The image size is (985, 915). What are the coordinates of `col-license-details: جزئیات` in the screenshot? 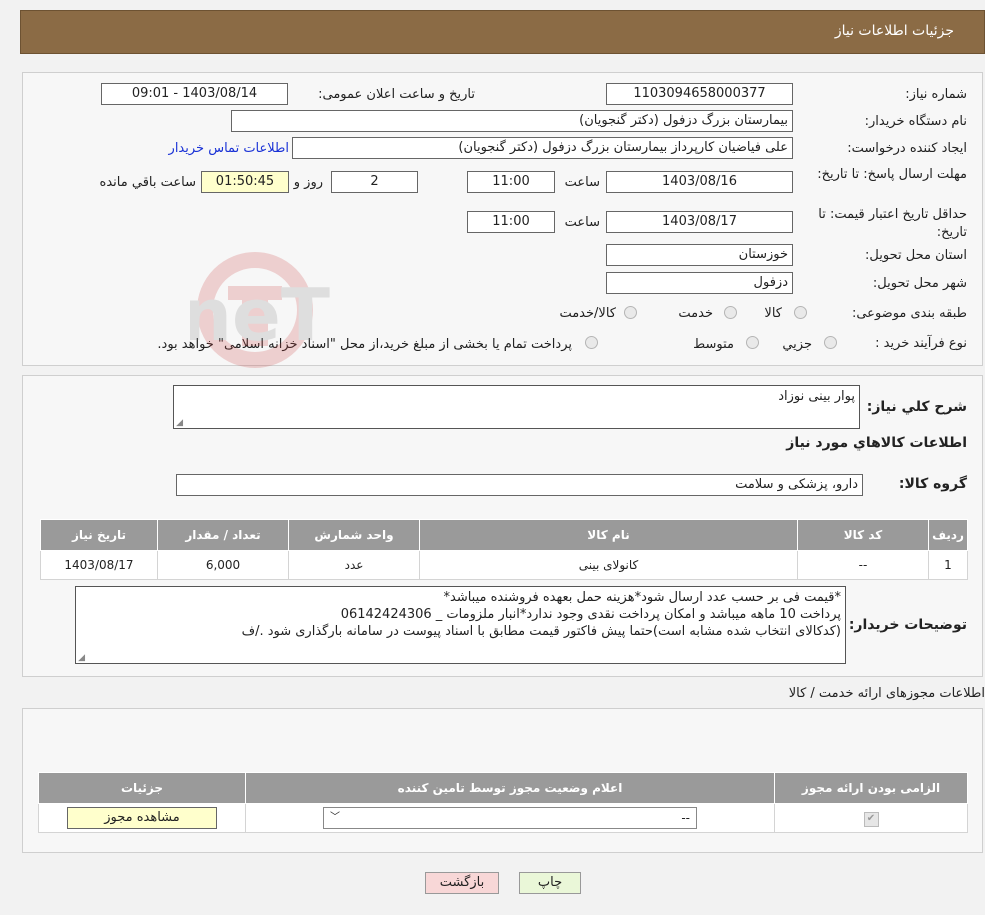 It's located at (142, 788).